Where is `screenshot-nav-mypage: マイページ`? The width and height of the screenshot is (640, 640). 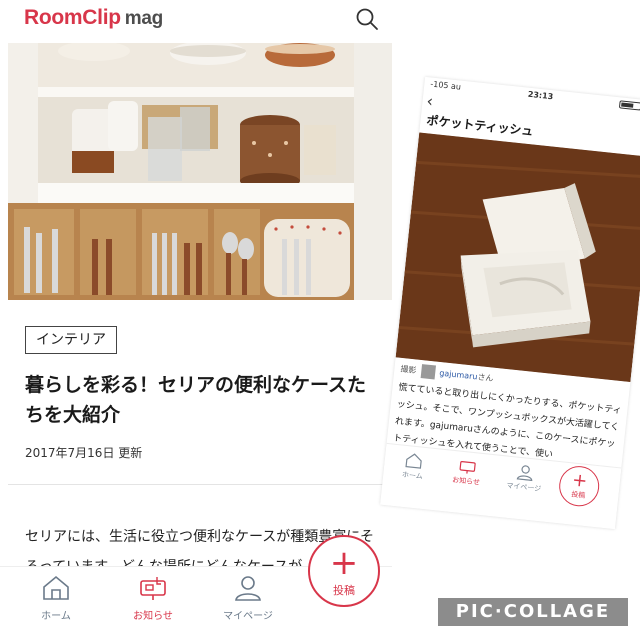
screenshot-nav-mypage: マイページ is located at coordinates (524, 478).